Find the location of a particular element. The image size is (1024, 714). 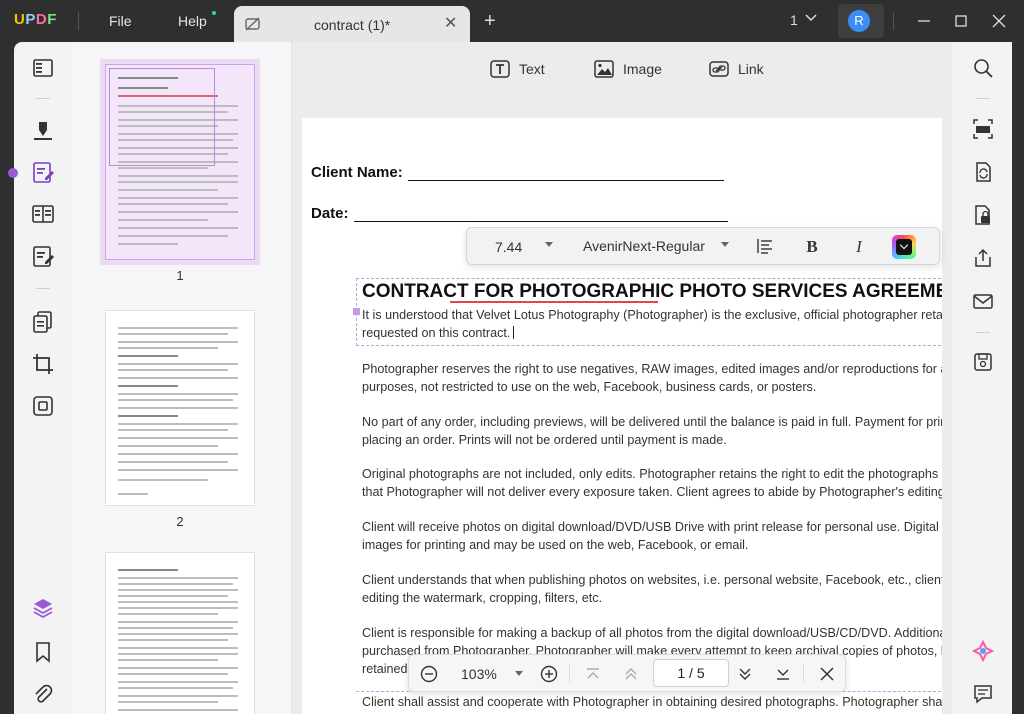

add-text-button: Text is located at coordinates (517, 69).